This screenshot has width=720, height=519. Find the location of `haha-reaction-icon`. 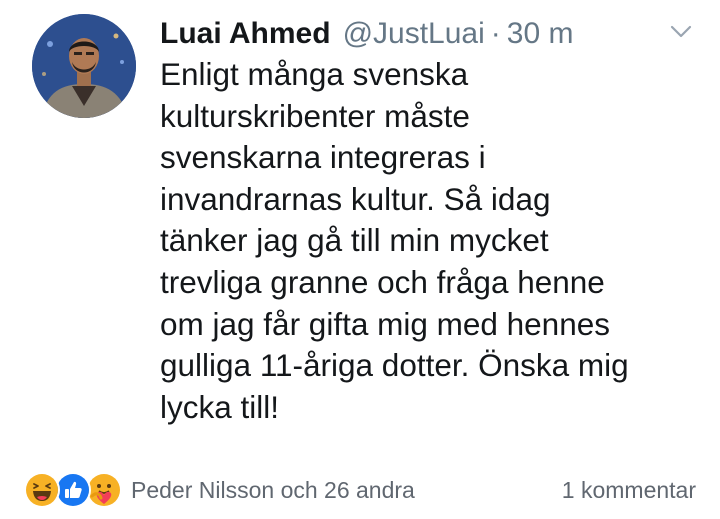

haha-reaction-icon is located at coordinates (42, 490).